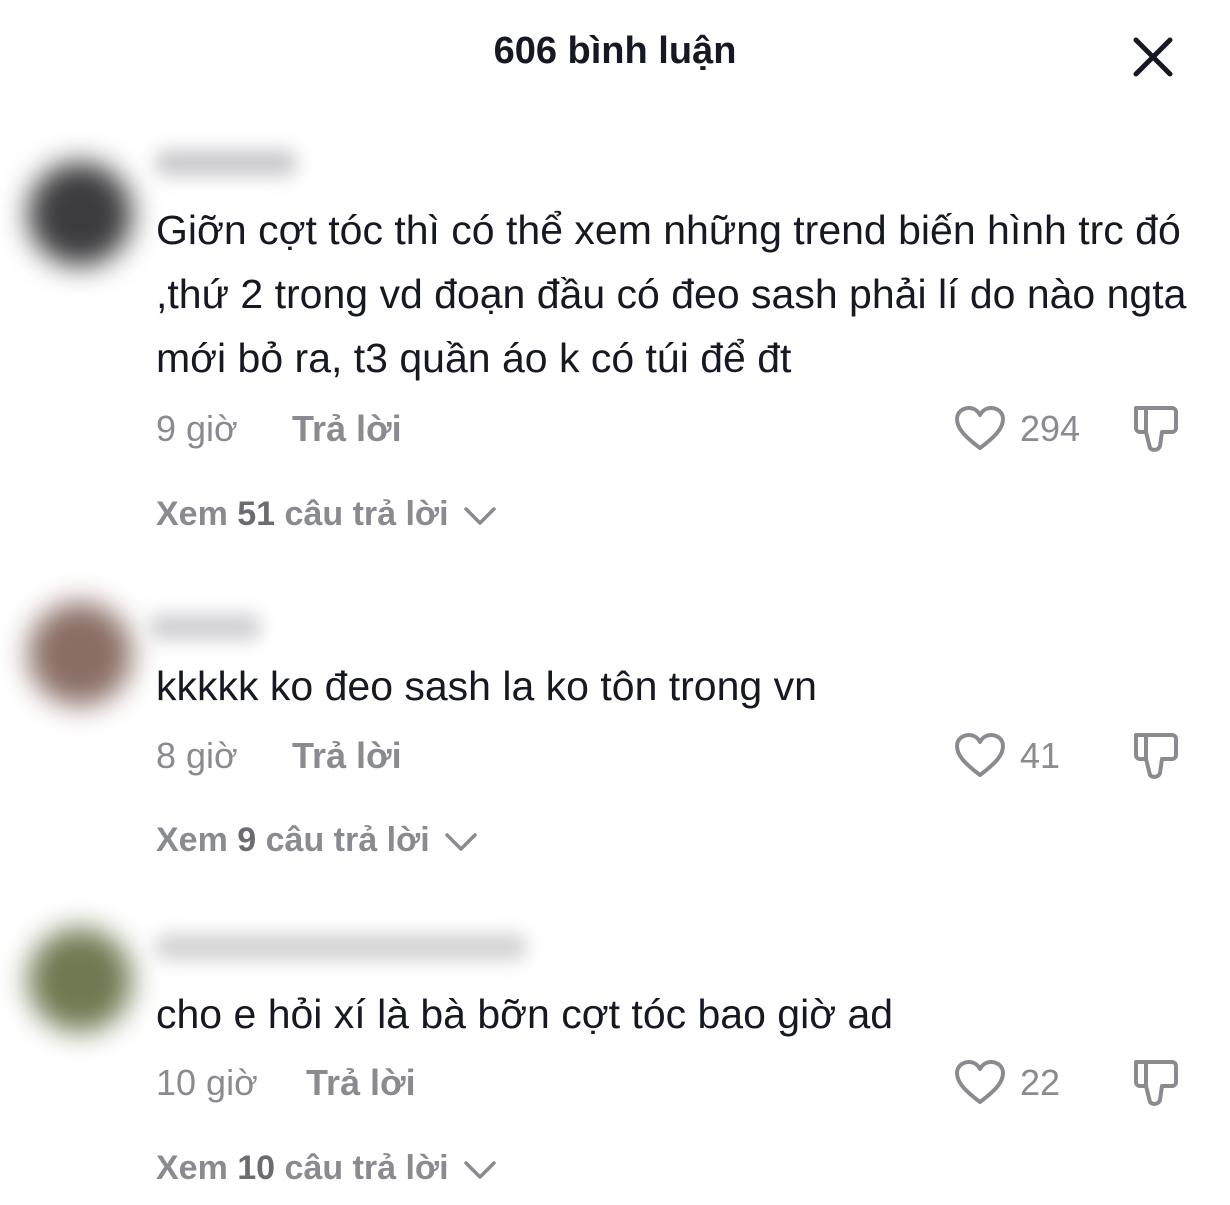 Image resolution: width=1230 pixels, height=1205 pixels. I want to click on reply-button: Trả lời, so click(361, 1083).